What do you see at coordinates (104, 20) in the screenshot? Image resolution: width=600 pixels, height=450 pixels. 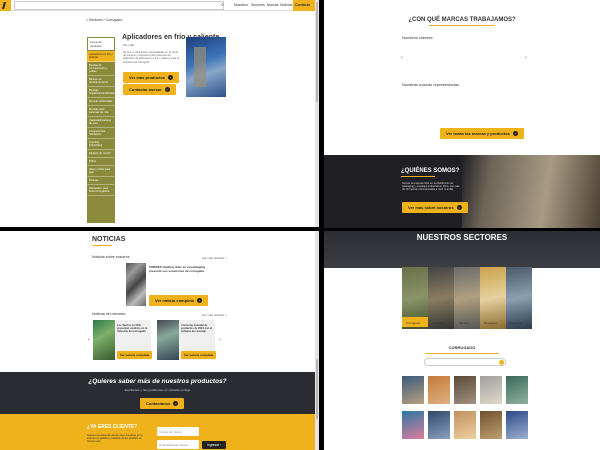 I see `breadcrumb: < Sectores / Corrugado` at bounding box center [104, 20].